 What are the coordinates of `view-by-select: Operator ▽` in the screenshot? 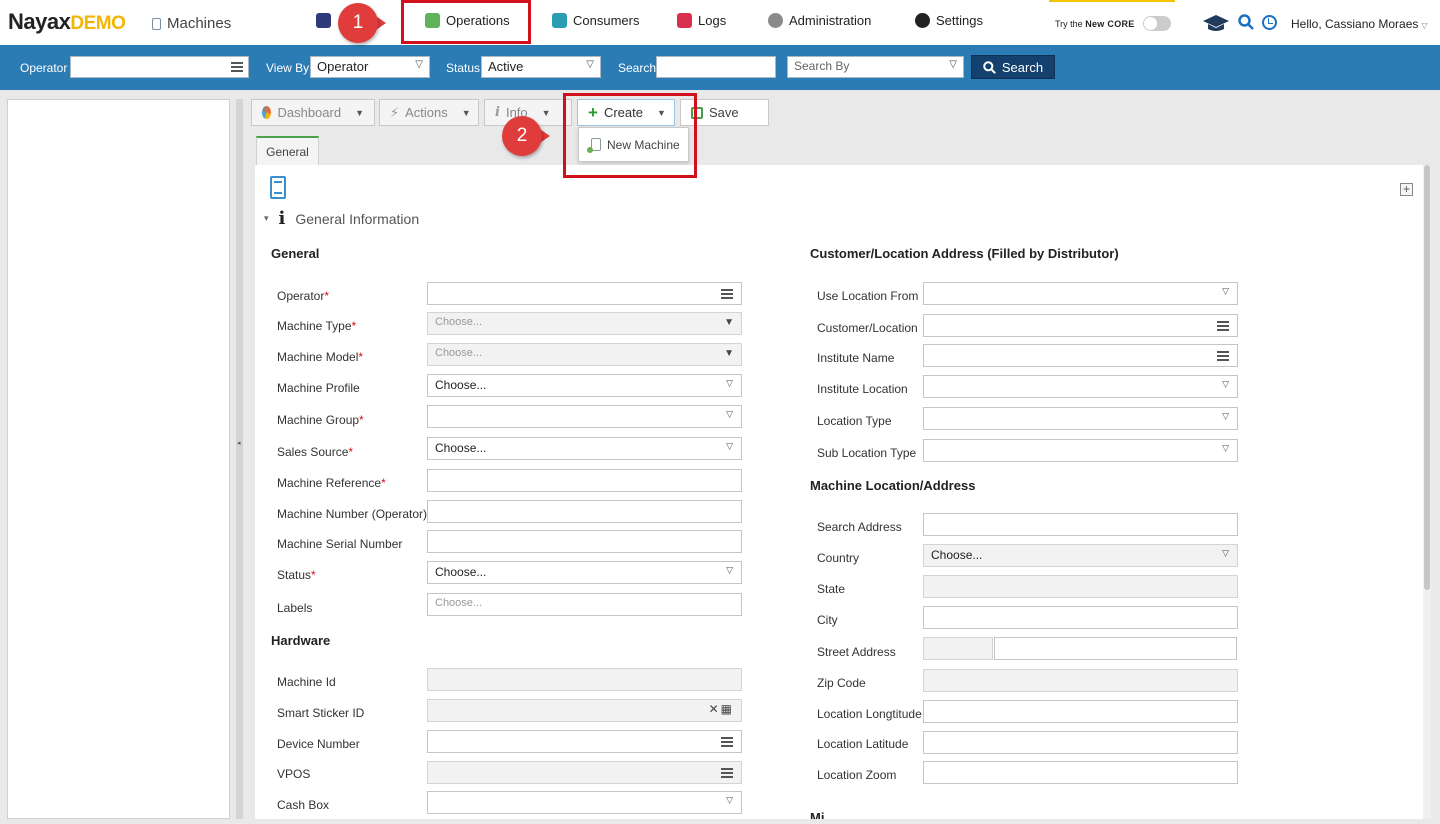 It's located at (370, 67).